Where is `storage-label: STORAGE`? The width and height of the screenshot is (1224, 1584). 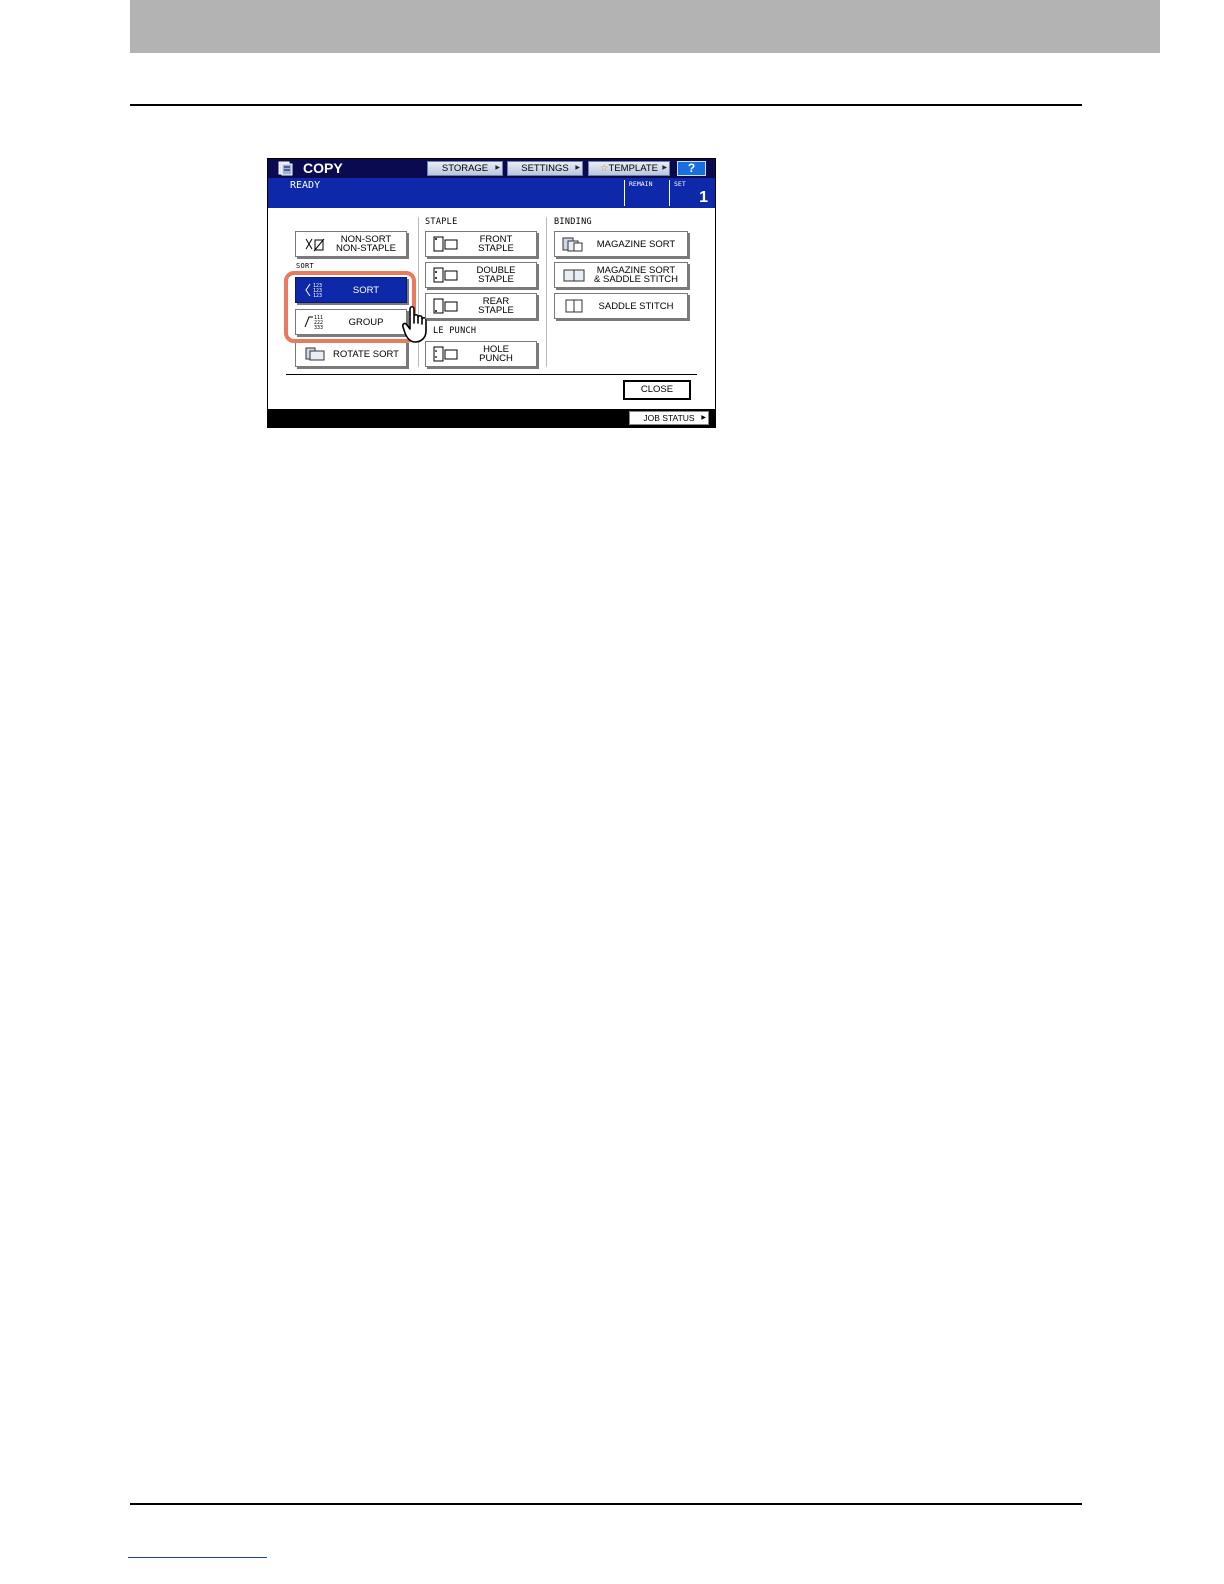 storage-label: STORAGE is located at coordinates (465, 168).